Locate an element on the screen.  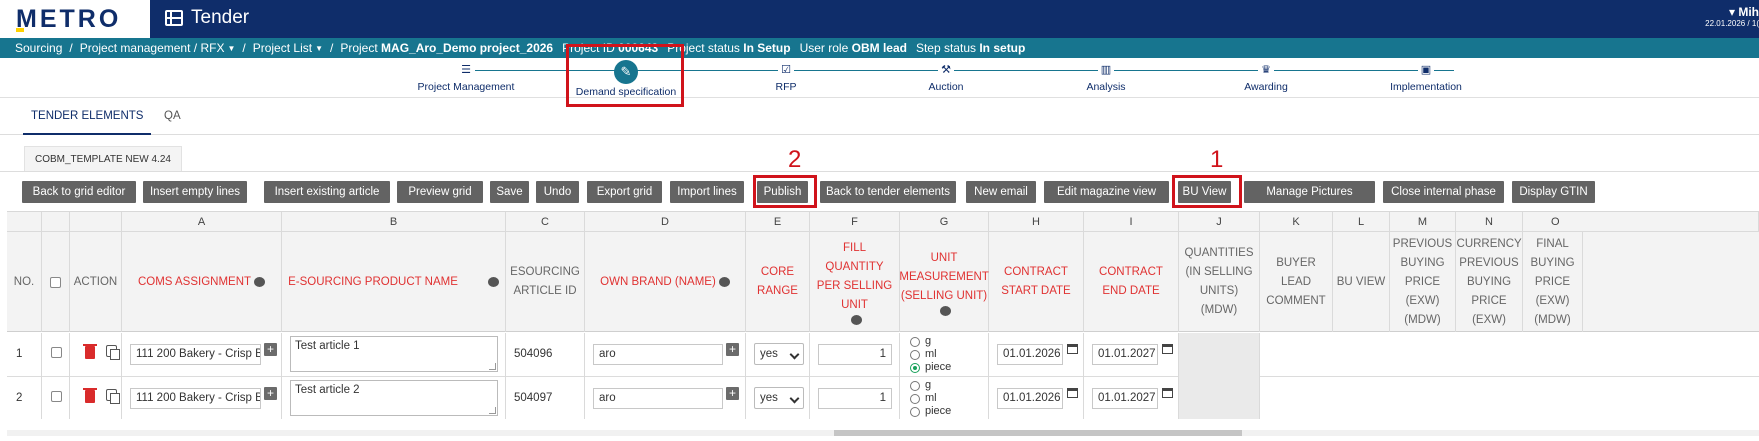
metro-logo: METRO is located at coordinates (75, 19).